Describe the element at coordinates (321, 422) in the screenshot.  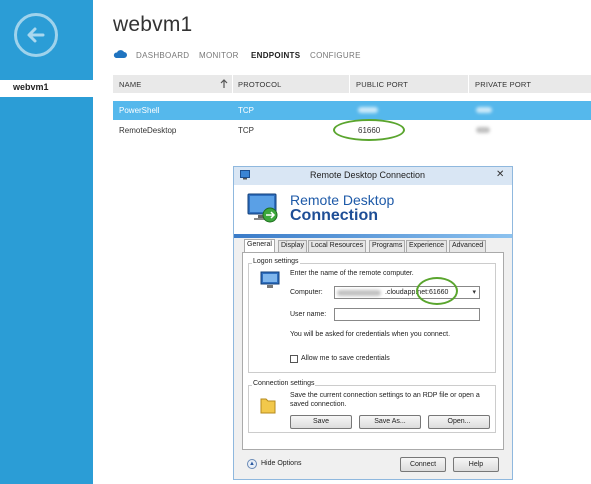
I see `save-button: Save` at that location.